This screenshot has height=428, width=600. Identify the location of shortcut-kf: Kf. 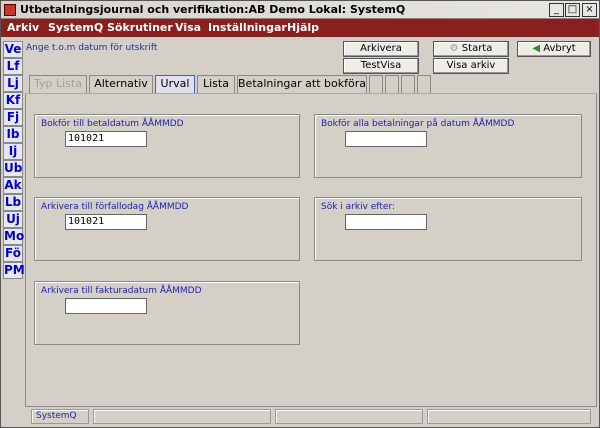
(13, 100).